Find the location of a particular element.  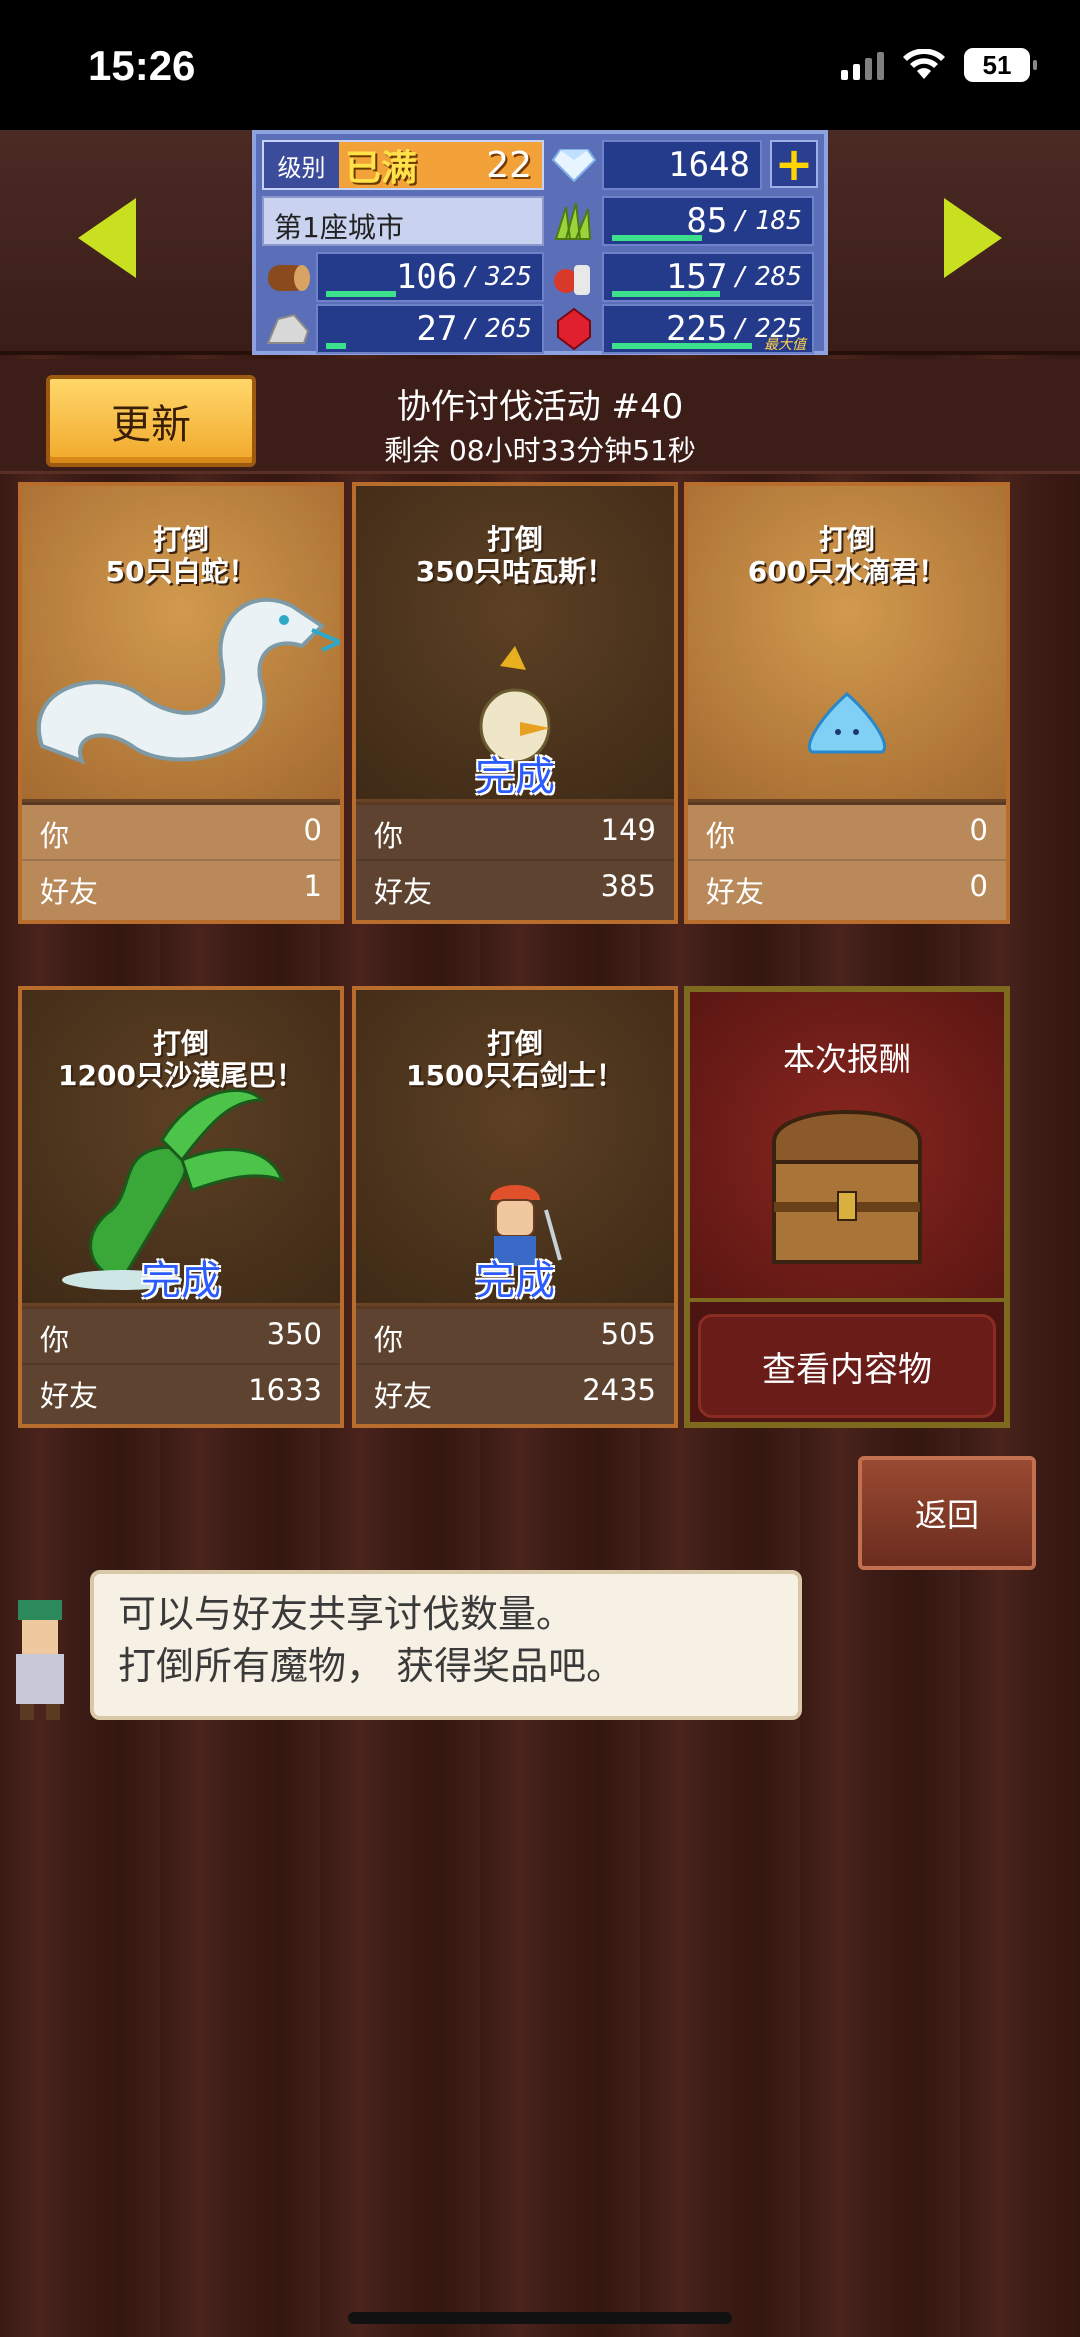

stone-capacity: 265 is located at coordinates (508, 329).